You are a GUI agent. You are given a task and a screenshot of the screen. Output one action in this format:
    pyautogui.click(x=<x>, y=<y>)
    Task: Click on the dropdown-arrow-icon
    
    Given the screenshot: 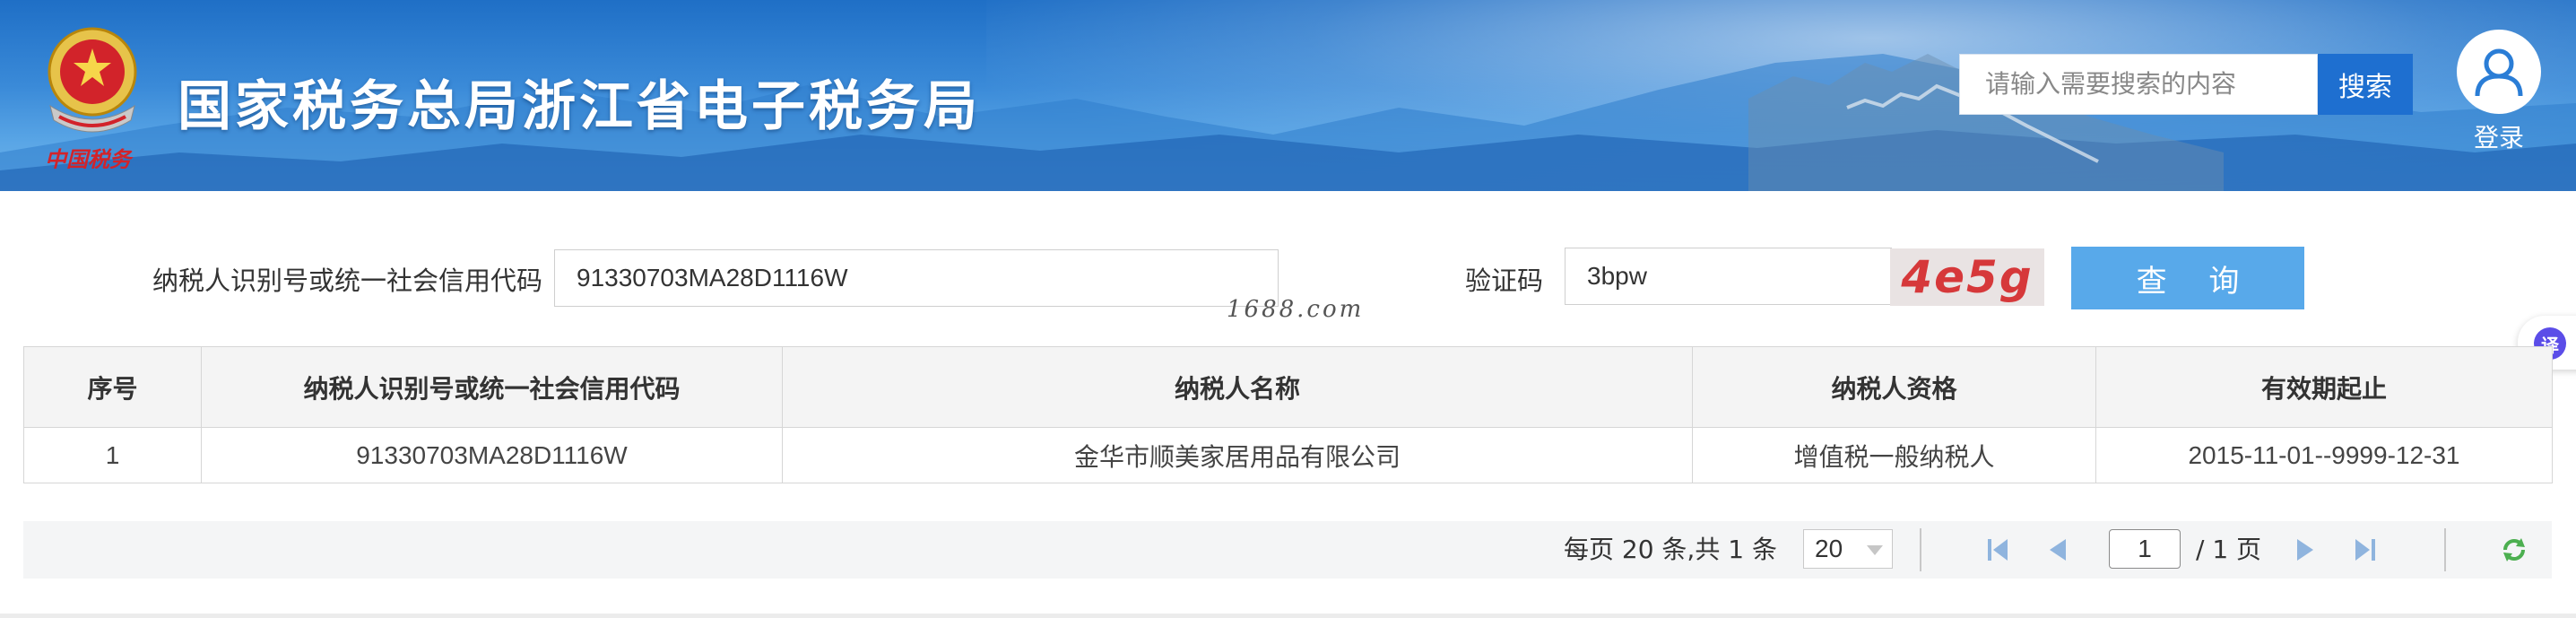 What is the action you would take?
    pyautogui.click(x=1875, y=550)
    